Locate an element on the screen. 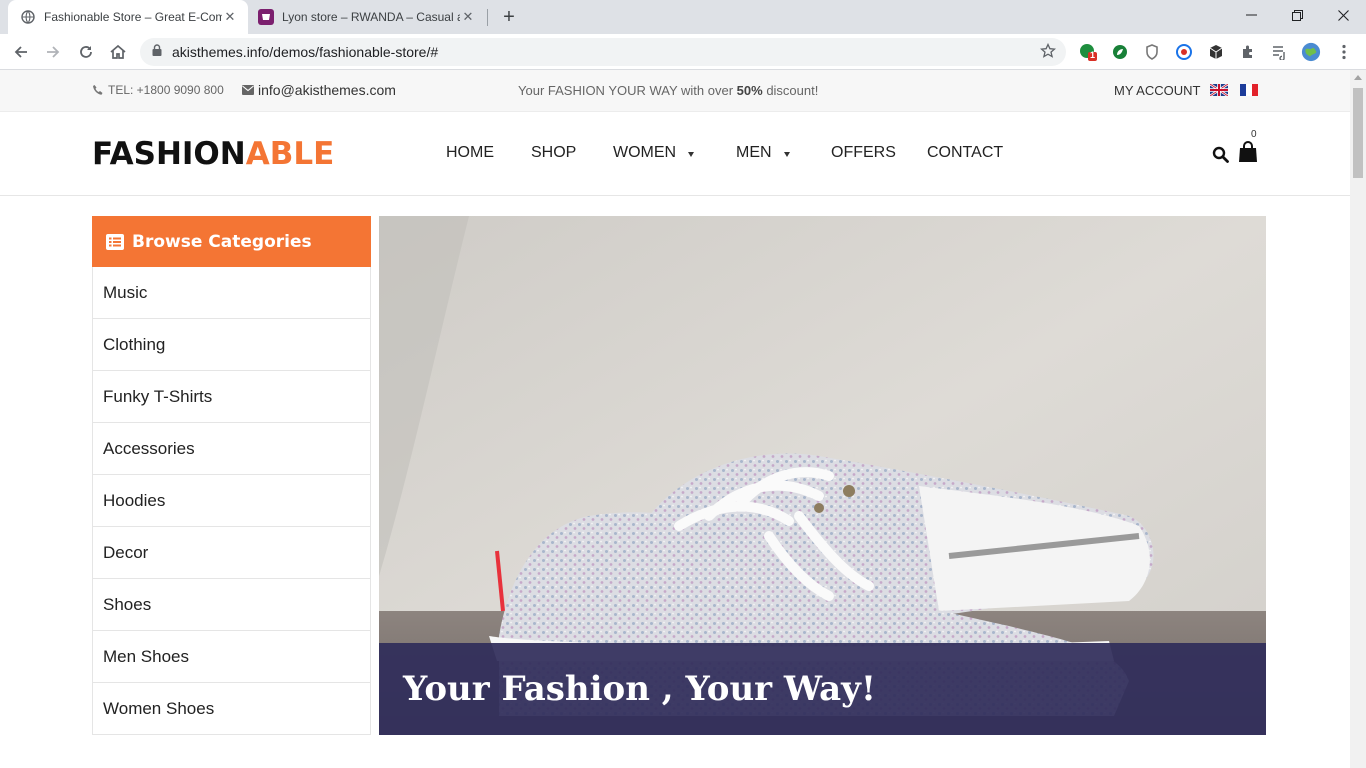  phone-icon is located at coordinates (98, 90).